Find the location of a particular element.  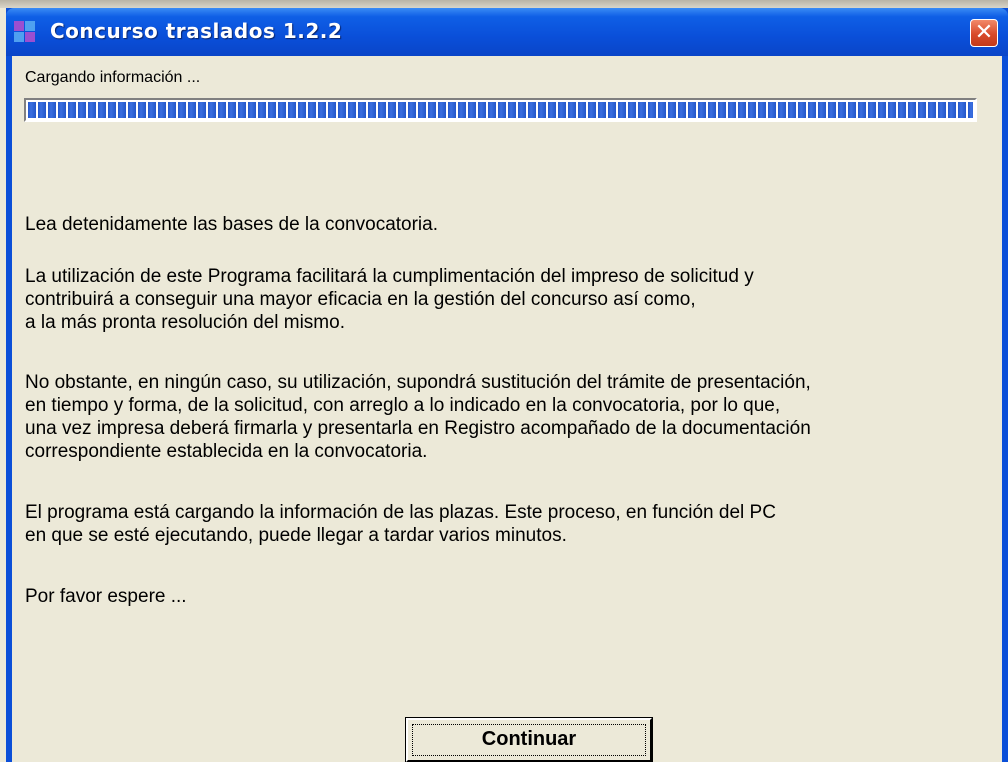

title-bar: Concurso traslados 1.2.2 ✕ is located at coordinates (507, 32).